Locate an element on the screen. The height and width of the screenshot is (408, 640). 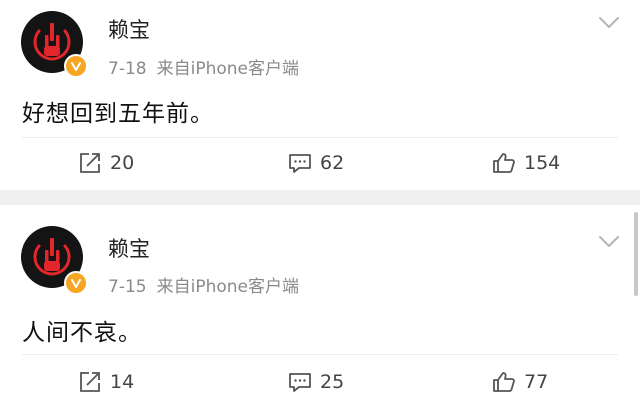
post-date: 7-18 is located at coordinates (127, 69).